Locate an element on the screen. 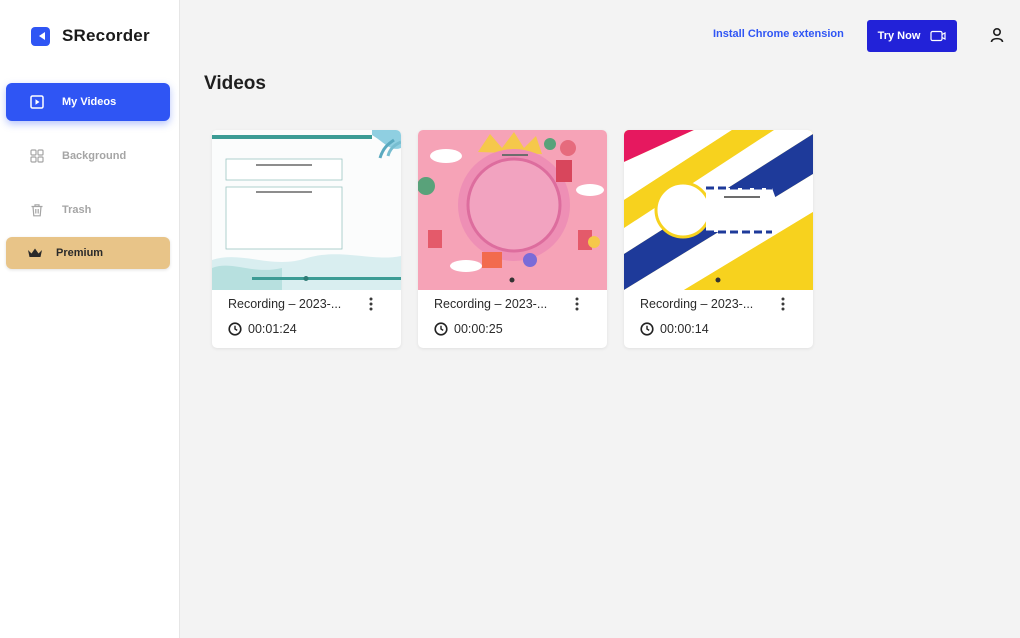 The width and height of the screenshot is (1020, 638). video-duration: 00:00:14 is located at coordinates (674, 329).